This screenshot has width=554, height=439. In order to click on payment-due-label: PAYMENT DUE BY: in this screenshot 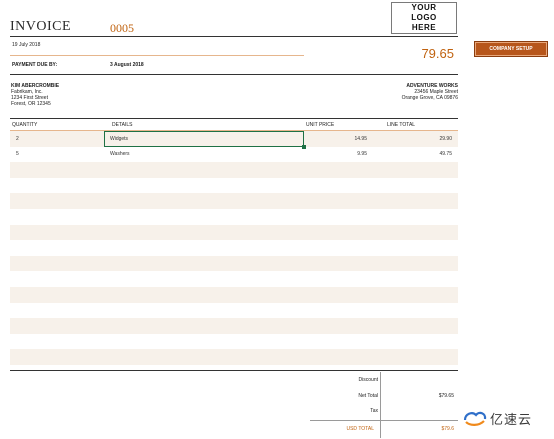, I will do `click(35, 65)`.